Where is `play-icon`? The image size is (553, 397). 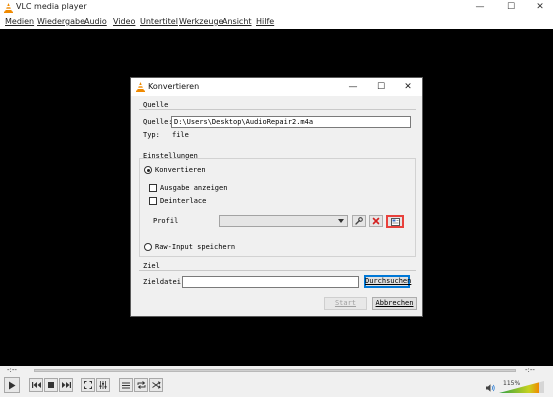 play-icon is located at coordinates (12, 385).